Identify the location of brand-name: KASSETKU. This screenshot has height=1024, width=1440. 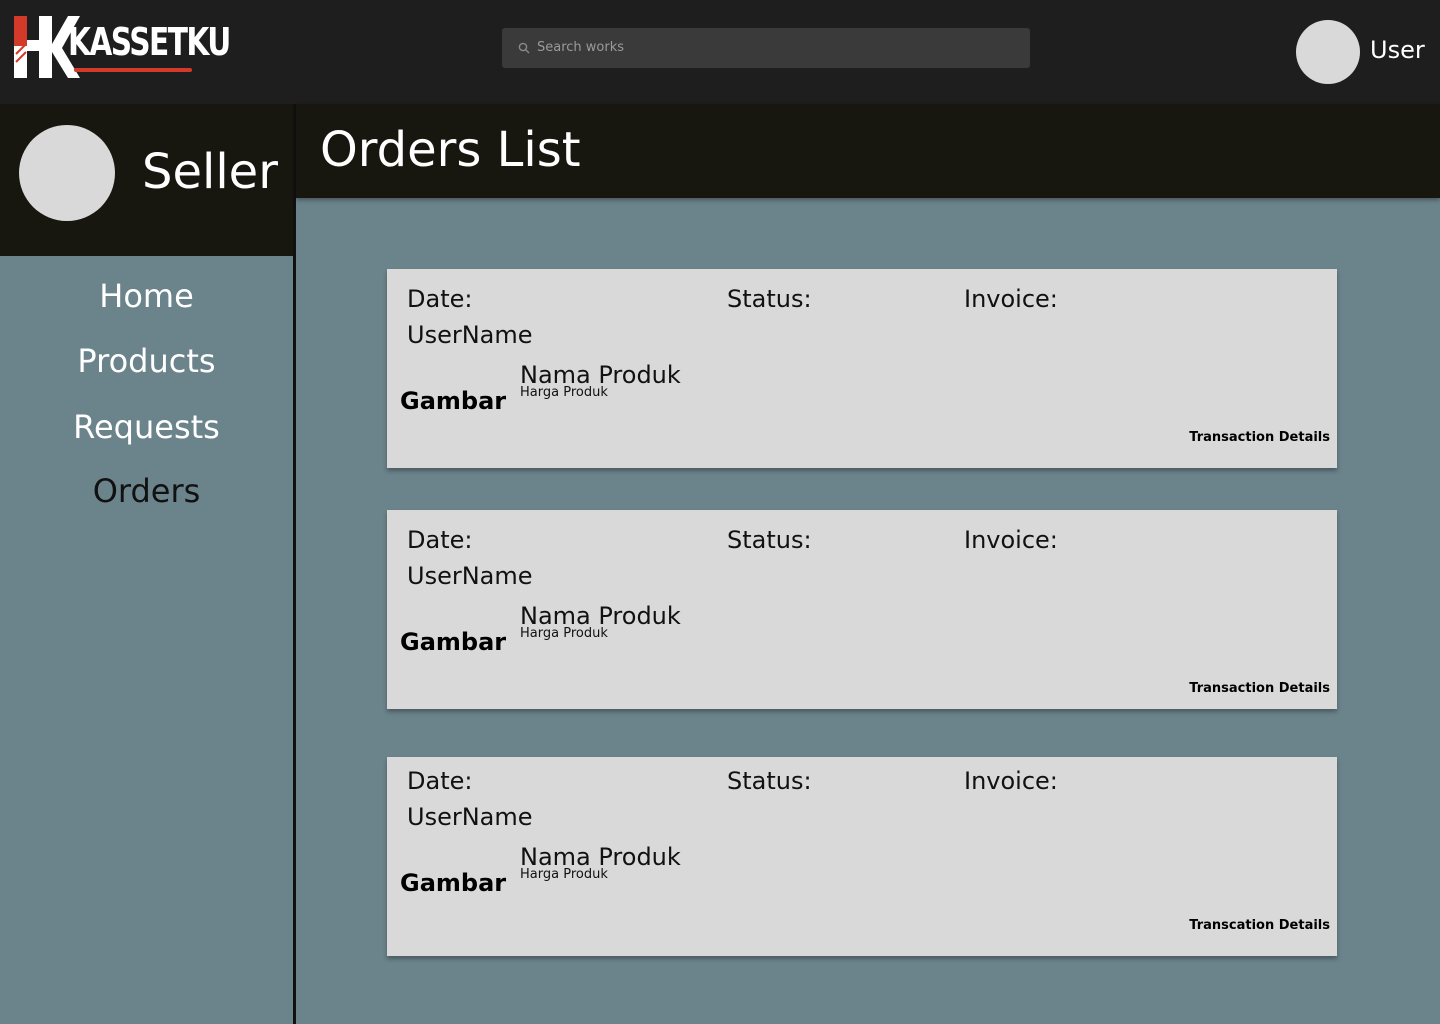
(149, 42).